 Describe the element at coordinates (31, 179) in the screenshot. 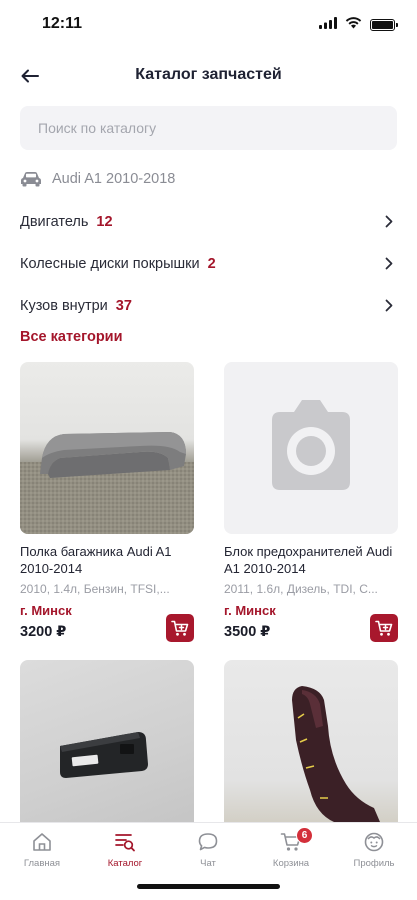

I see `car-icon` at that location.